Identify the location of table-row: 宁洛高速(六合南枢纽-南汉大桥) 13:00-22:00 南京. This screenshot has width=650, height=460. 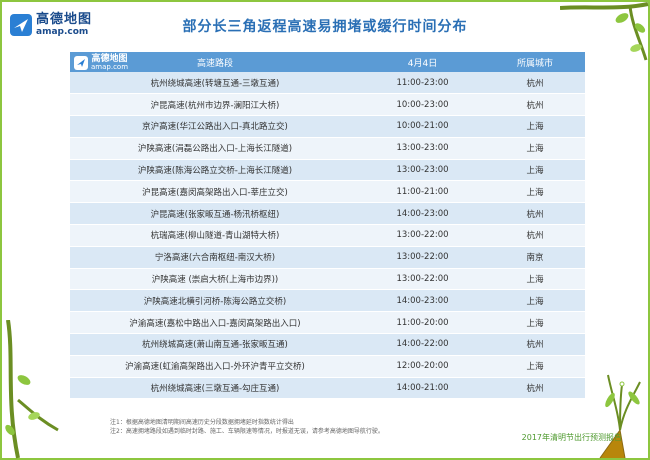
(327, 257).